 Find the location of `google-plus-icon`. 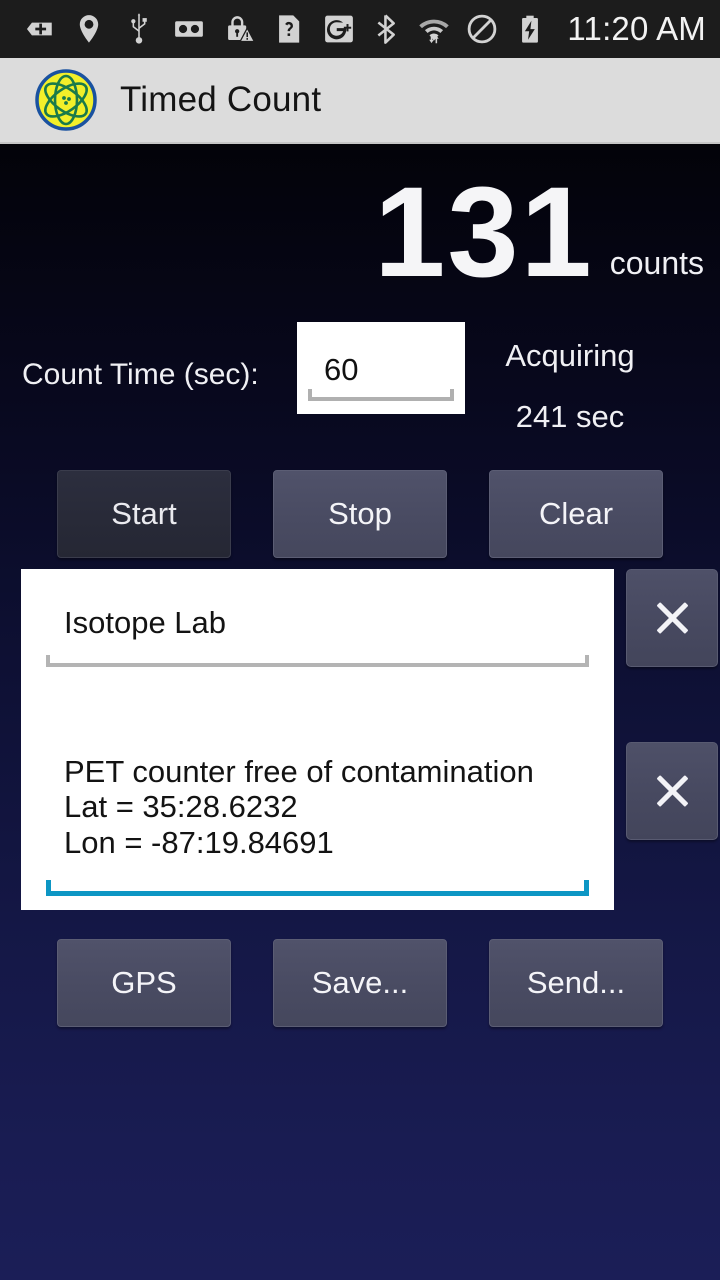

google-plus-icon is located at coordinates (339, 29).